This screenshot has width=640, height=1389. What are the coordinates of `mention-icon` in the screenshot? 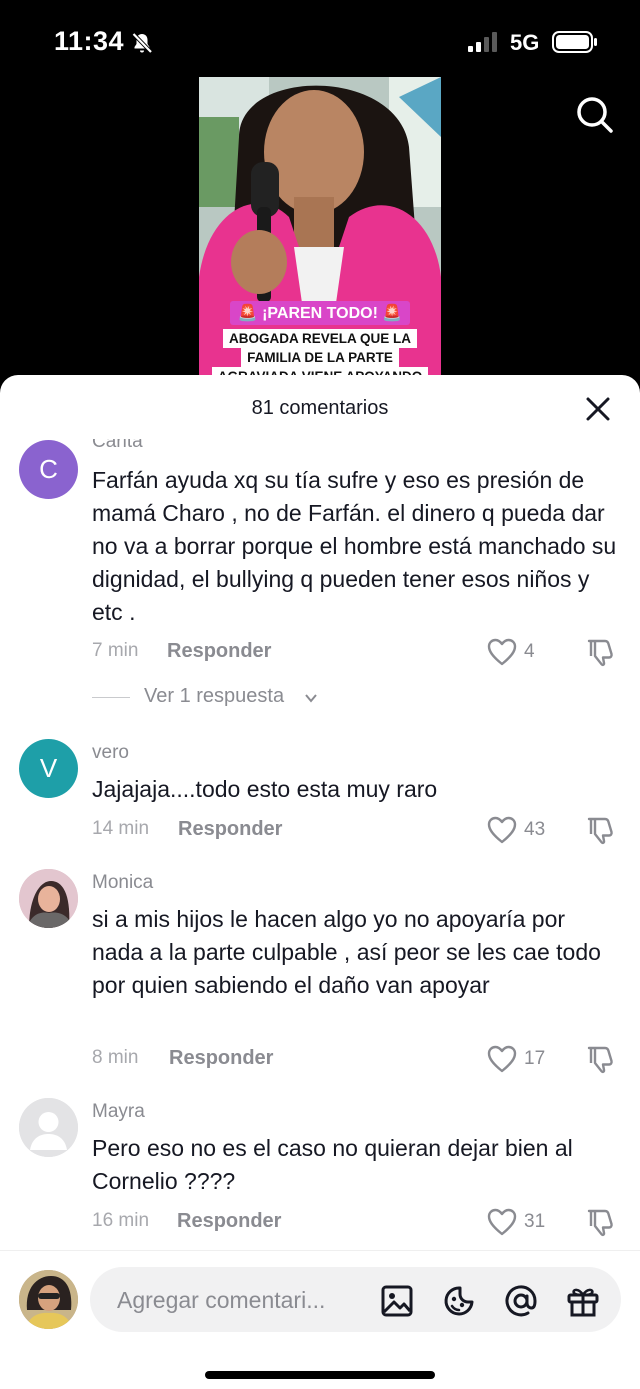 It's located at (521, 1301).